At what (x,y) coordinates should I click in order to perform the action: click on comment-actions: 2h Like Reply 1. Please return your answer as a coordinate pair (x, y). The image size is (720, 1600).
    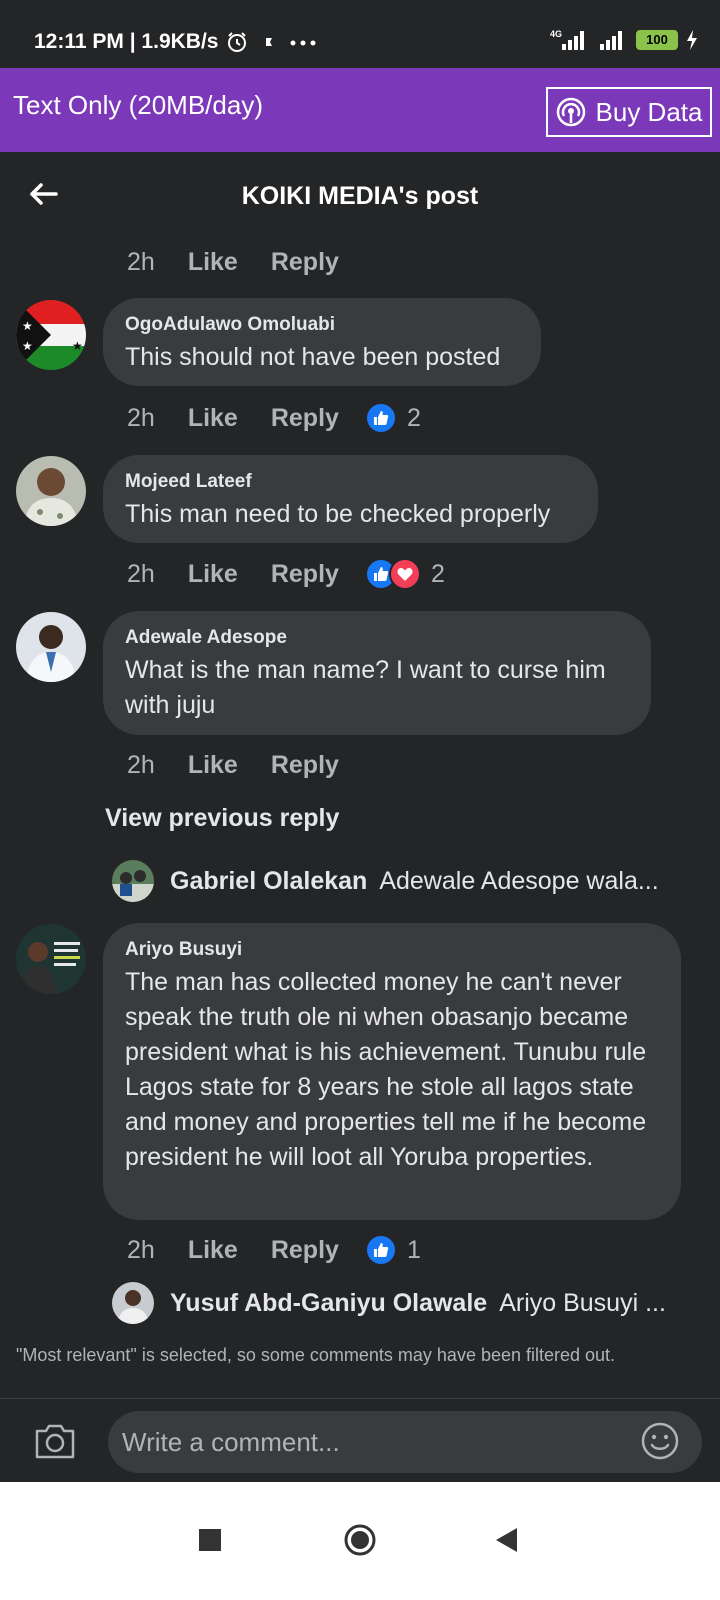
    Looking at the image, I should click on (274, 1250).